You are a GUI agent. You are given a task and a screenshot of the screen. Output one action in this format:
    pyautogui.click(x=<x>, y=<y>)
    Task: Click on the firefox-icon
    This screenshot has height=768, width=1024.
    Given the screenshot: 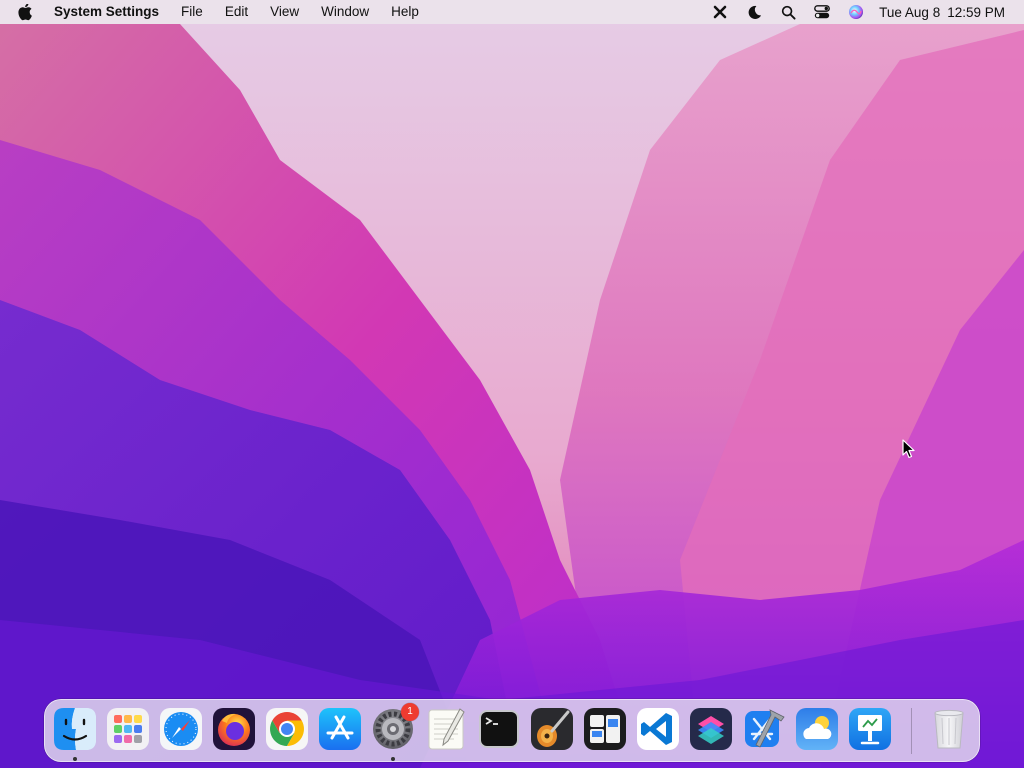 What is the action you would take?
    pyautogui.click(x=234, y=729)
    